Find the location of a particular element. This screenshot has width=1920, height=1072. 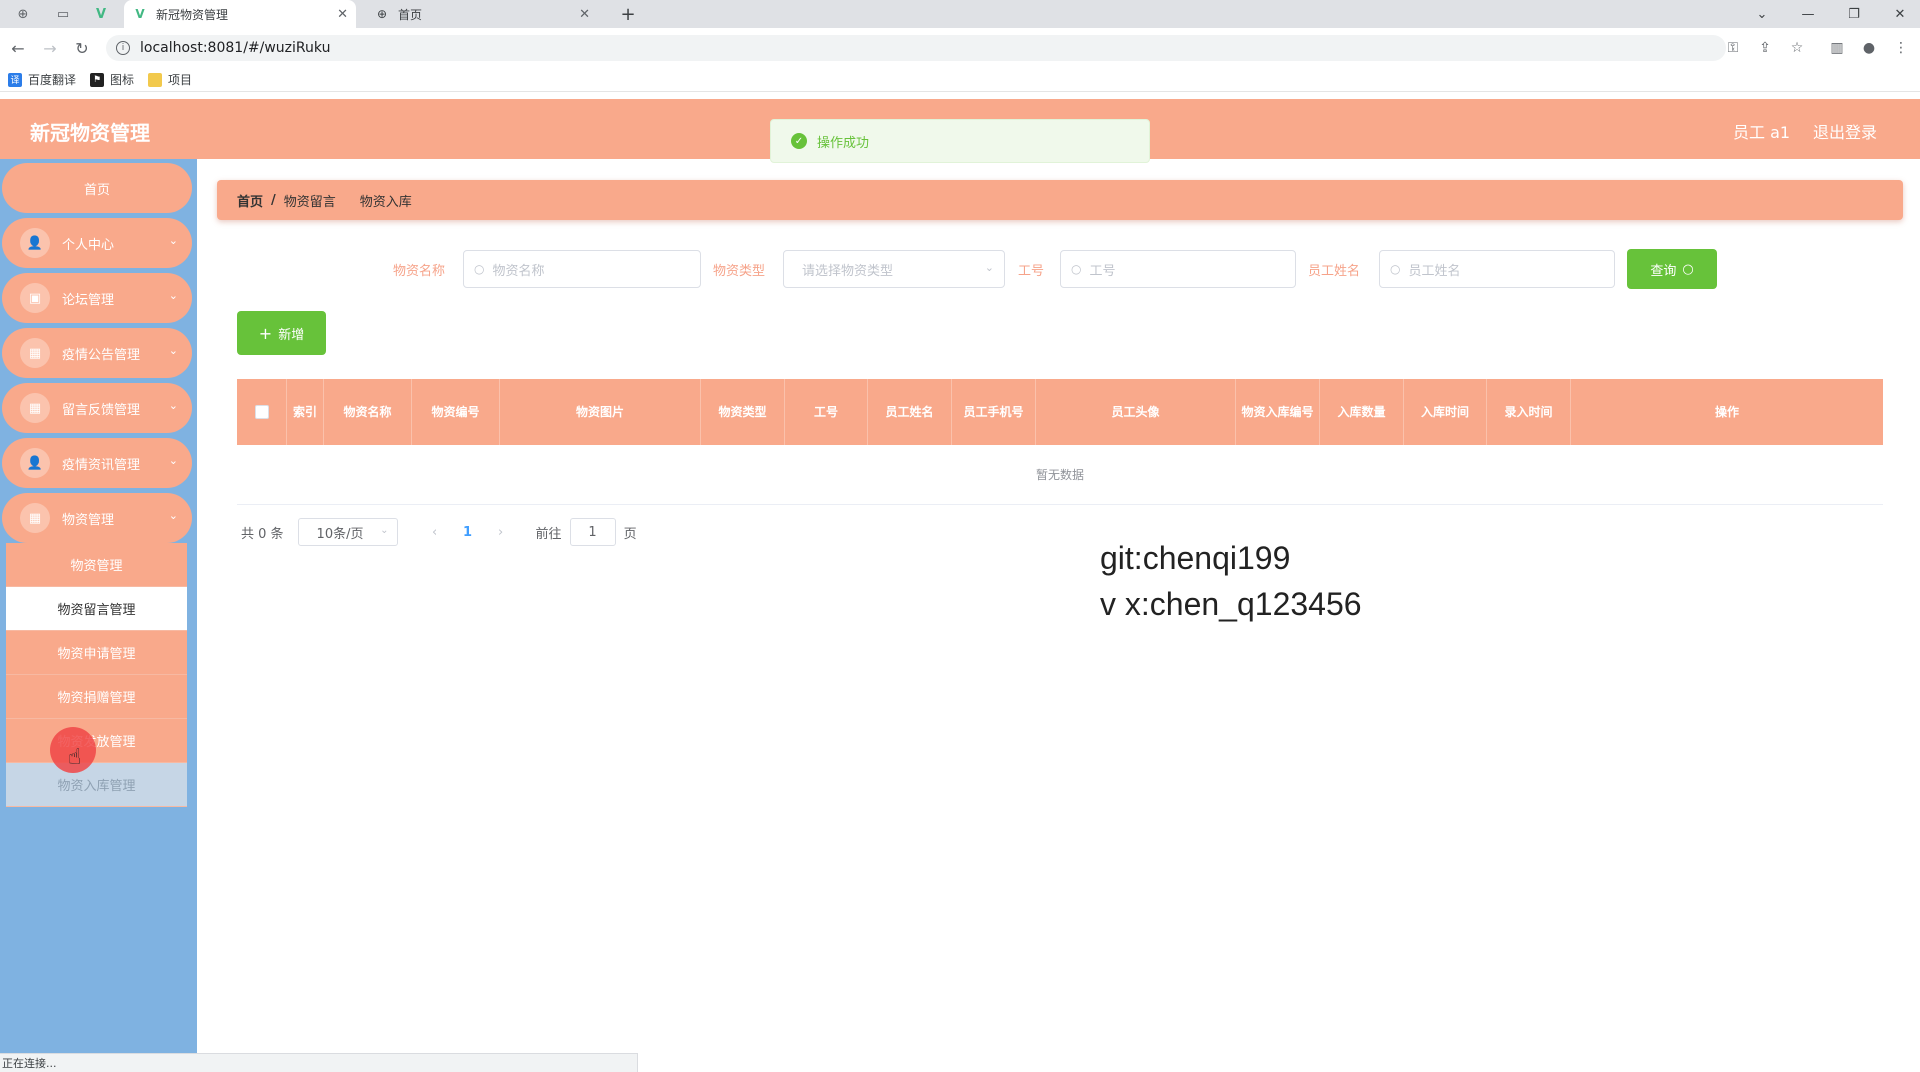

tab-active: V 新冠物资管理 ✕ is located at coordinates (240, 14).